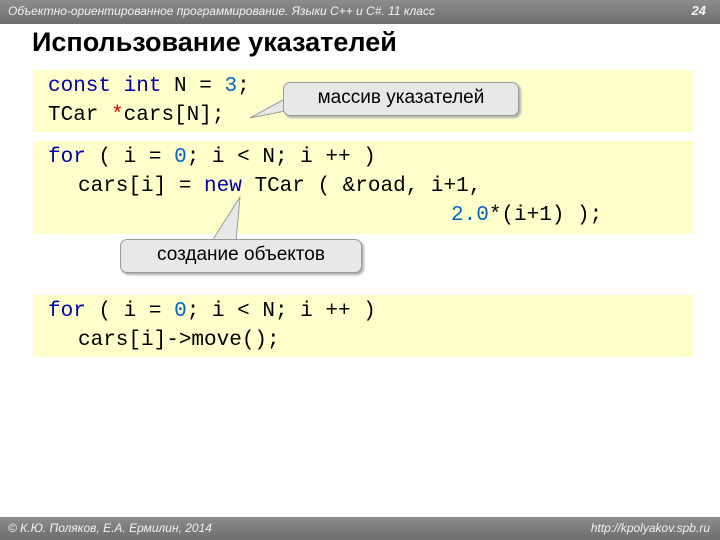 The width and height of the screenshot is (720, 540). What do you see at coordinates (401, 99) in the screenshot?
I see `callout-pointer-array: массив указателей` at bounding box center [401, 99].